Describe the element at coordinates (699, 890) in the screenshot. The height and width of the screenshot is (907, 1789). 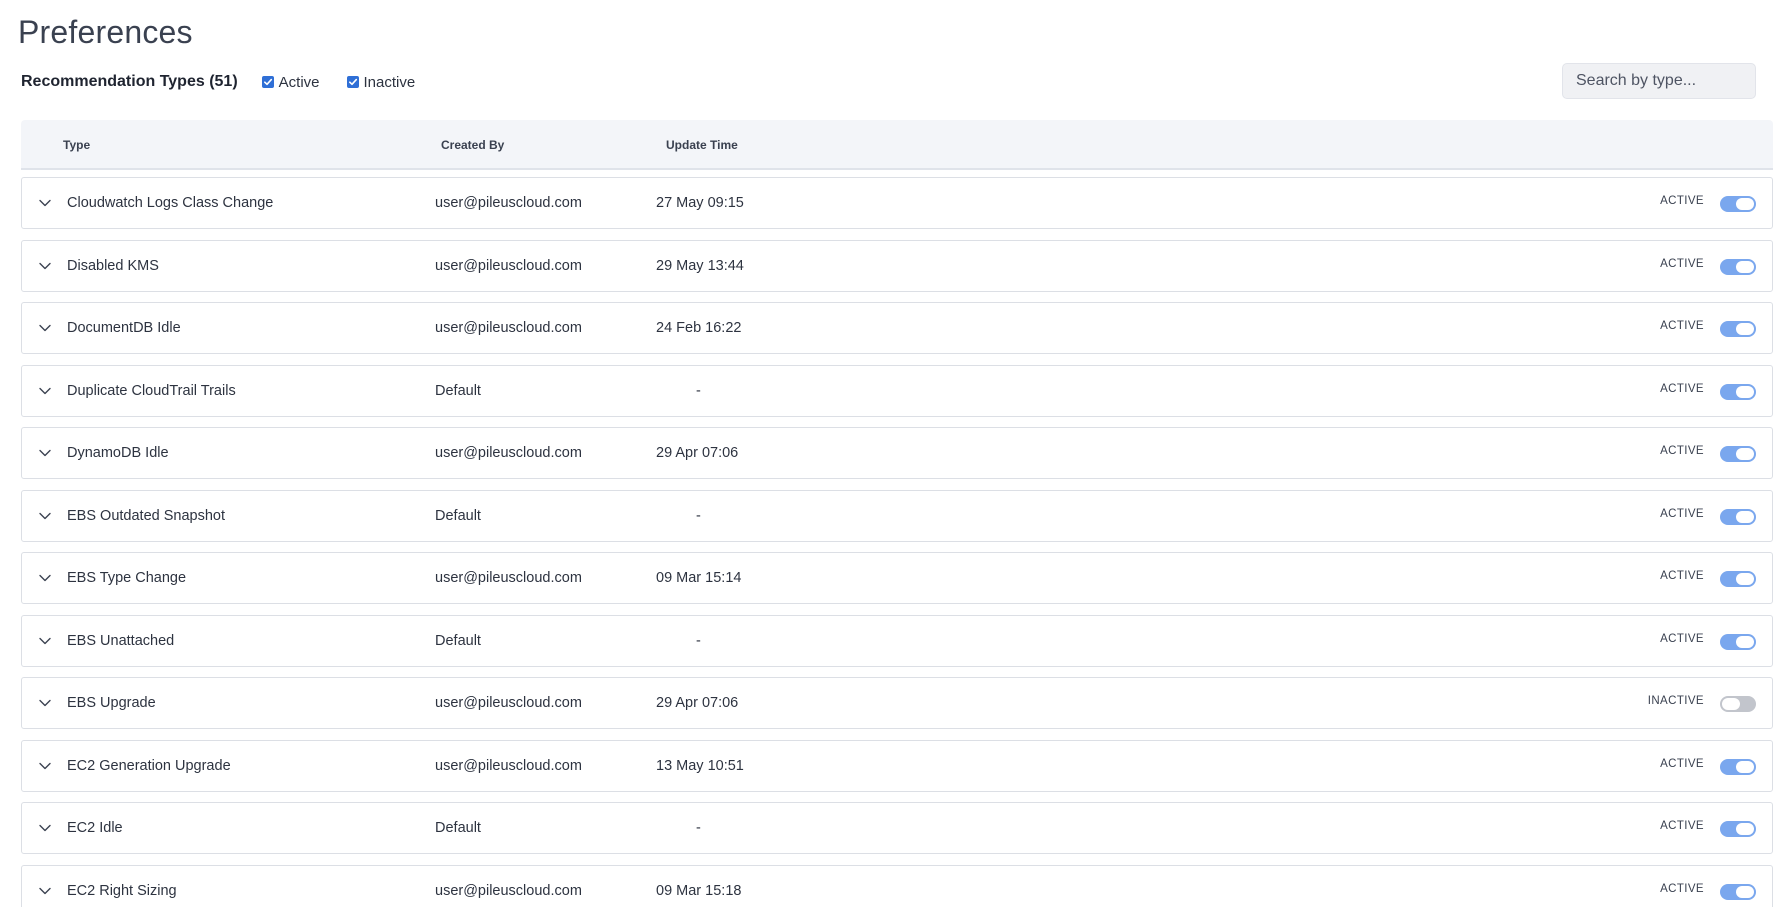
I see `row-update-time: 09 Mar 15:18` at that location.